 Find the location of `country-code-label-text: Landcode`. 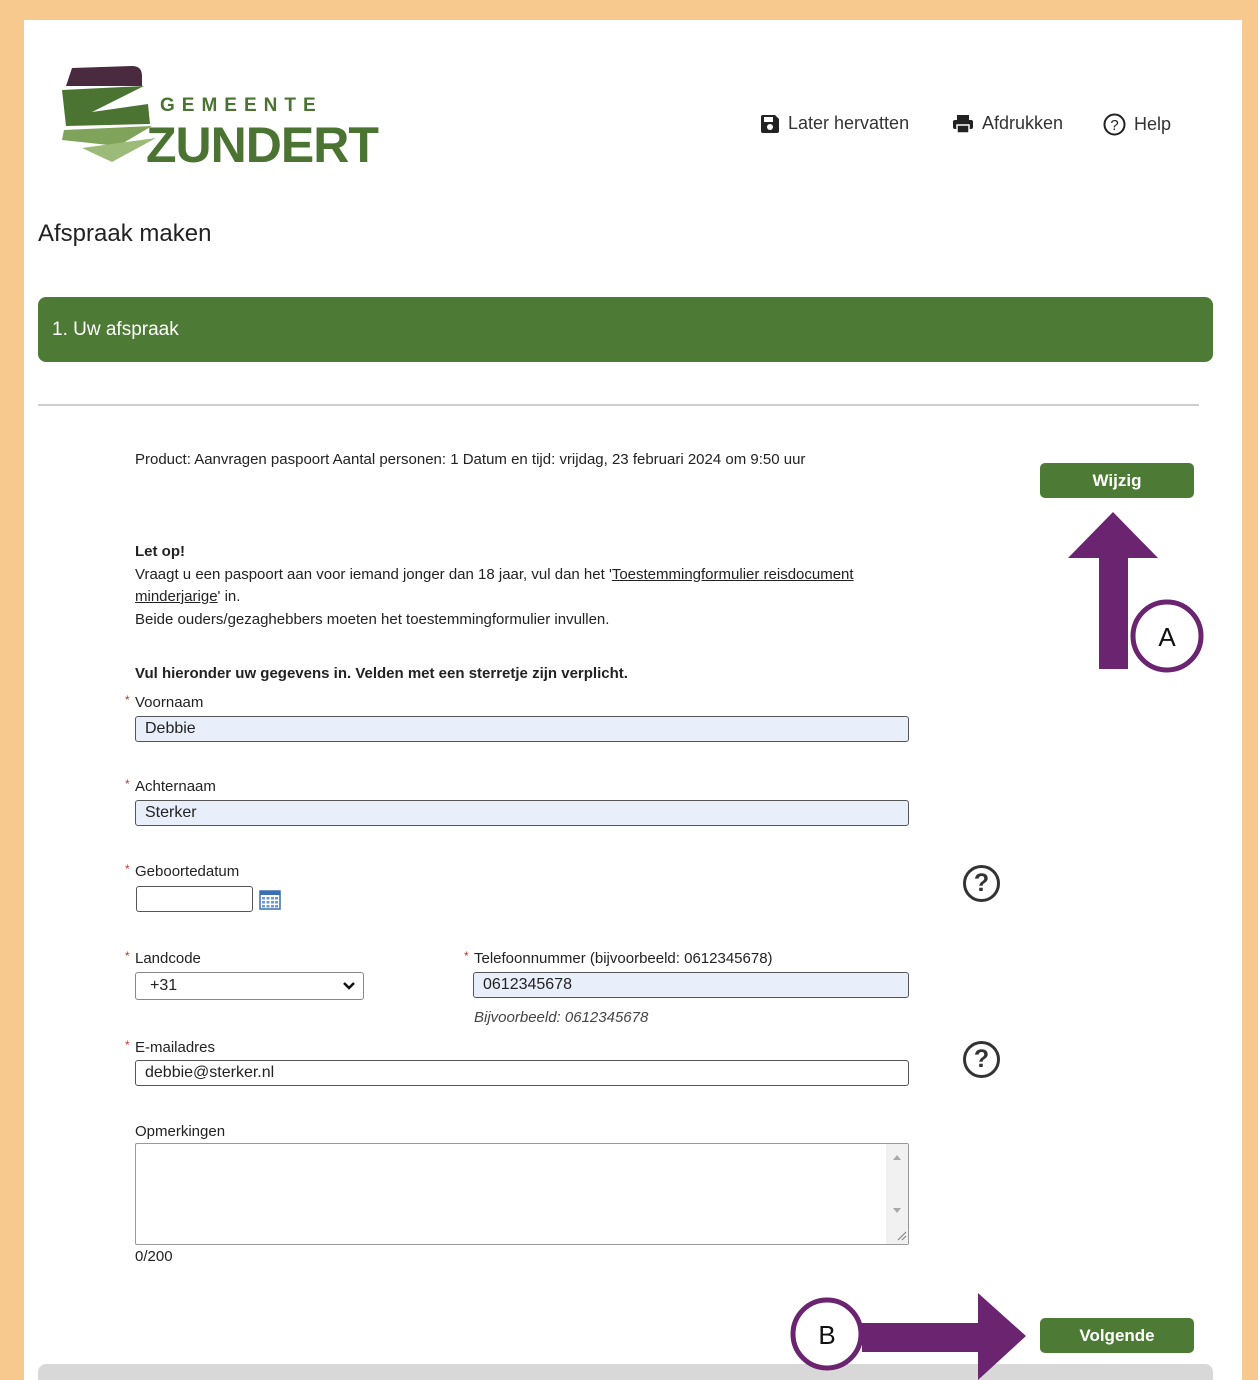

country-code-label-text: Landcode is located at coordinates (168, 958).